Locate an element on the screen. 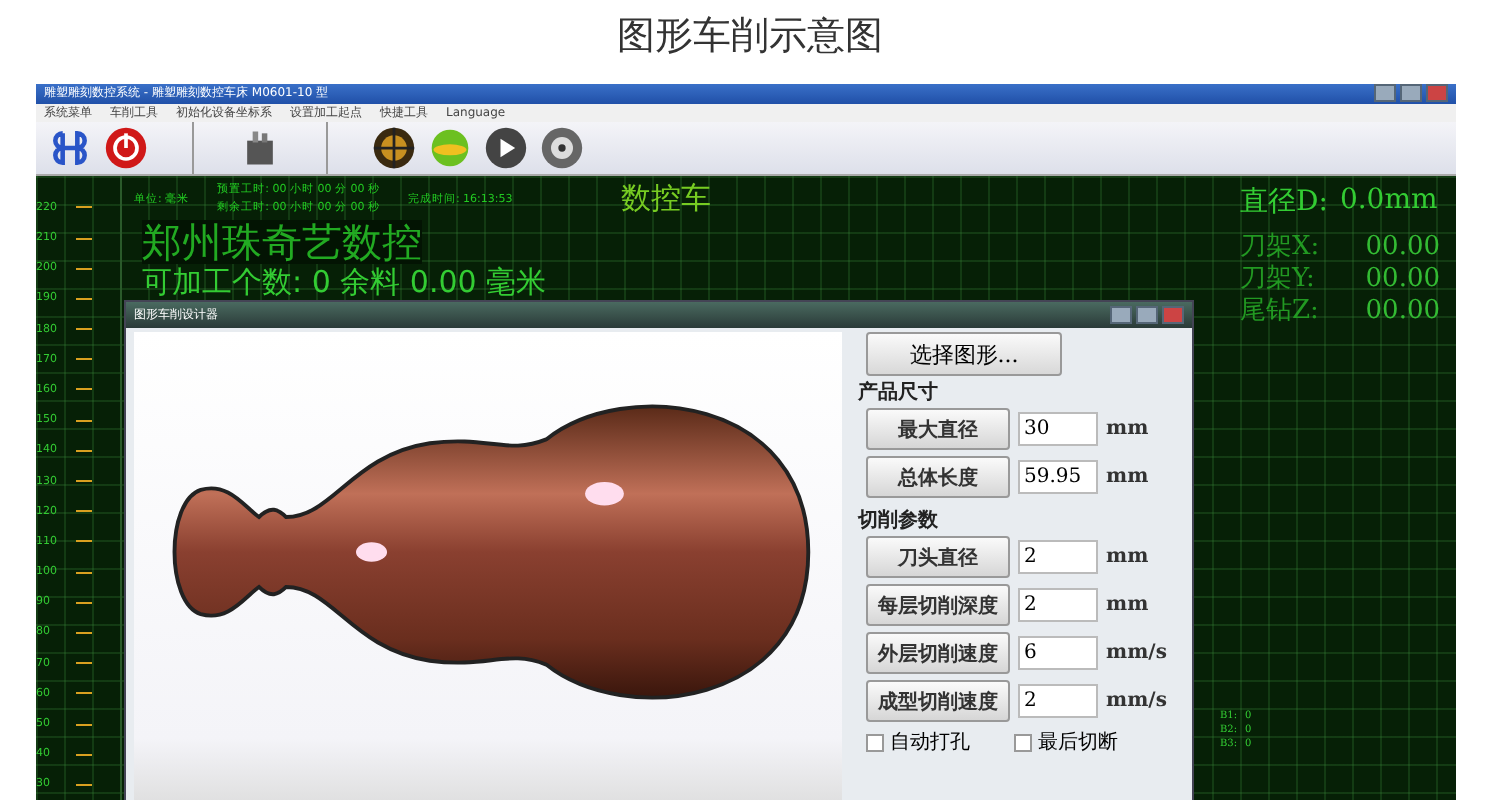 This screenshot has height=800, width=1500. diameter-value: 0.0mm is located at coordinates (1388, 202).